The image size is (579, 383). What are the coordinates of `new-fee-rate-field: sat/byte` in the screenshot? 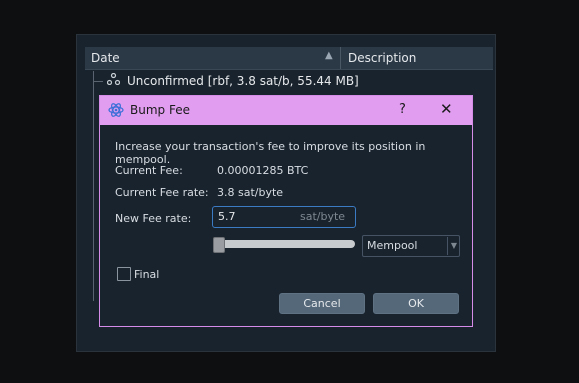 It's located at (284, 217).